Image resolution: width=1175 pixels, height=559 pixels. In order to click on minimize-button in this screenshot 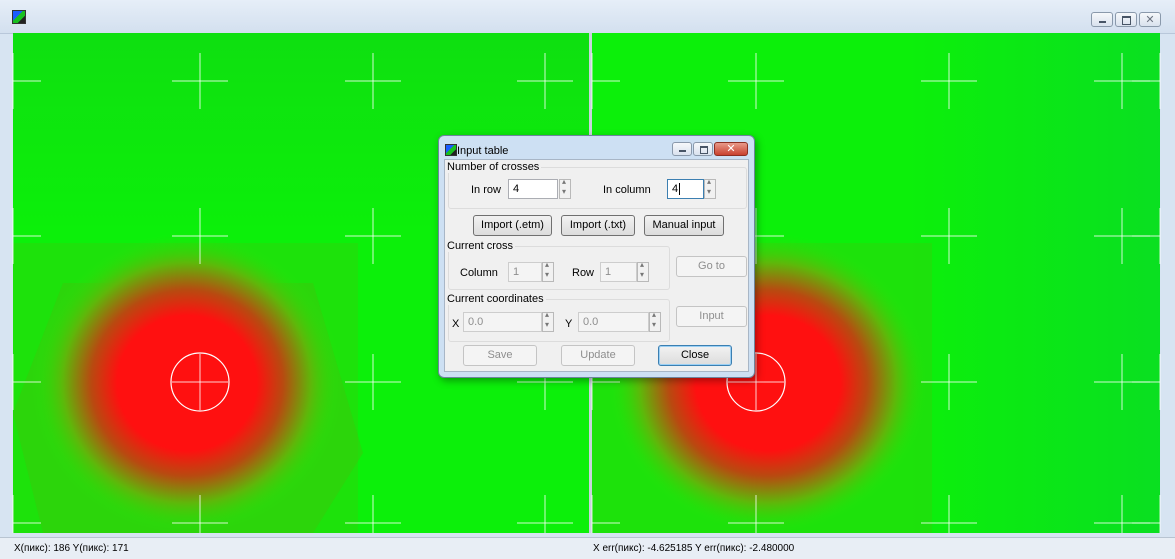, I will do `click(1102, 19)`.